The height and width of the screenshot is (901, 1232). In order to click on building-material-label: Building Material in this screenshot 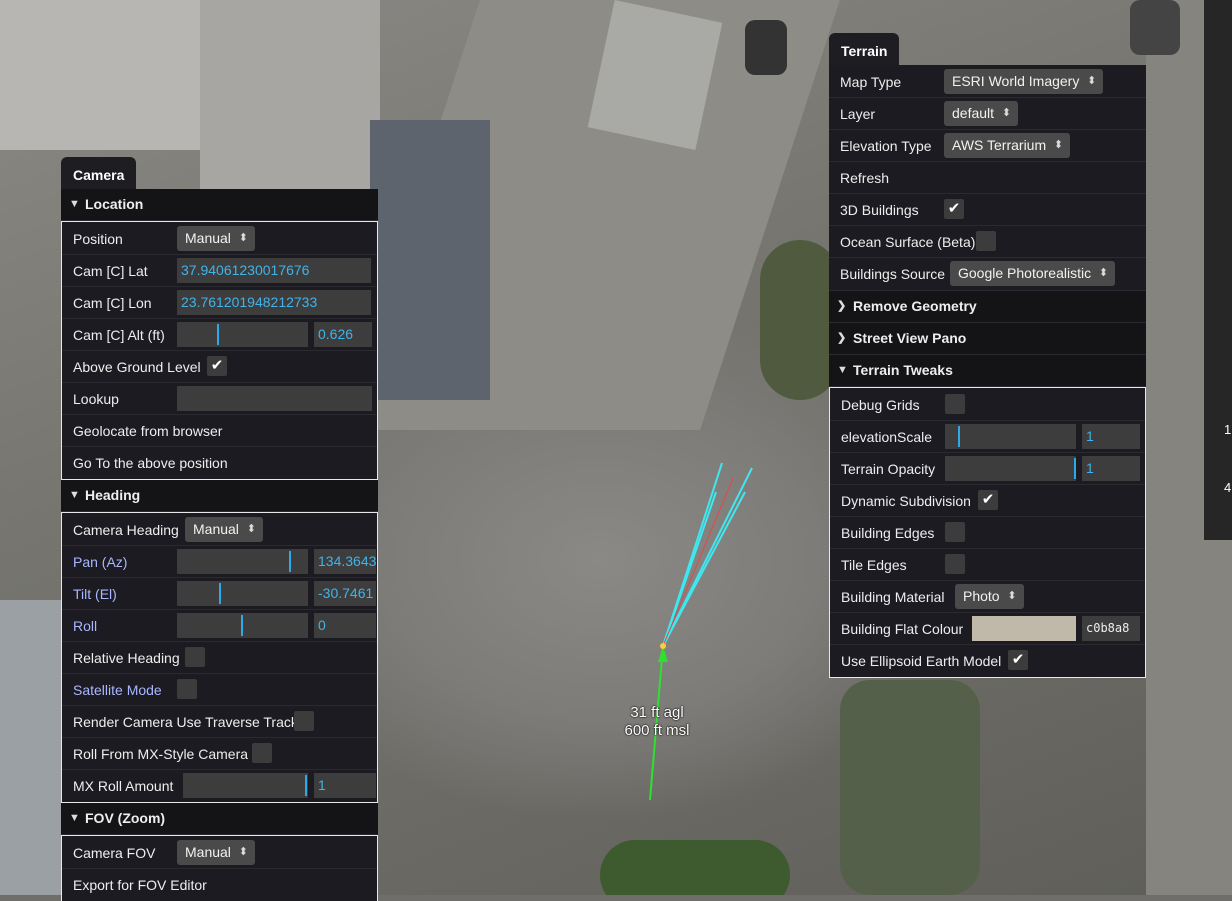, I will do `click(893, 596)`.